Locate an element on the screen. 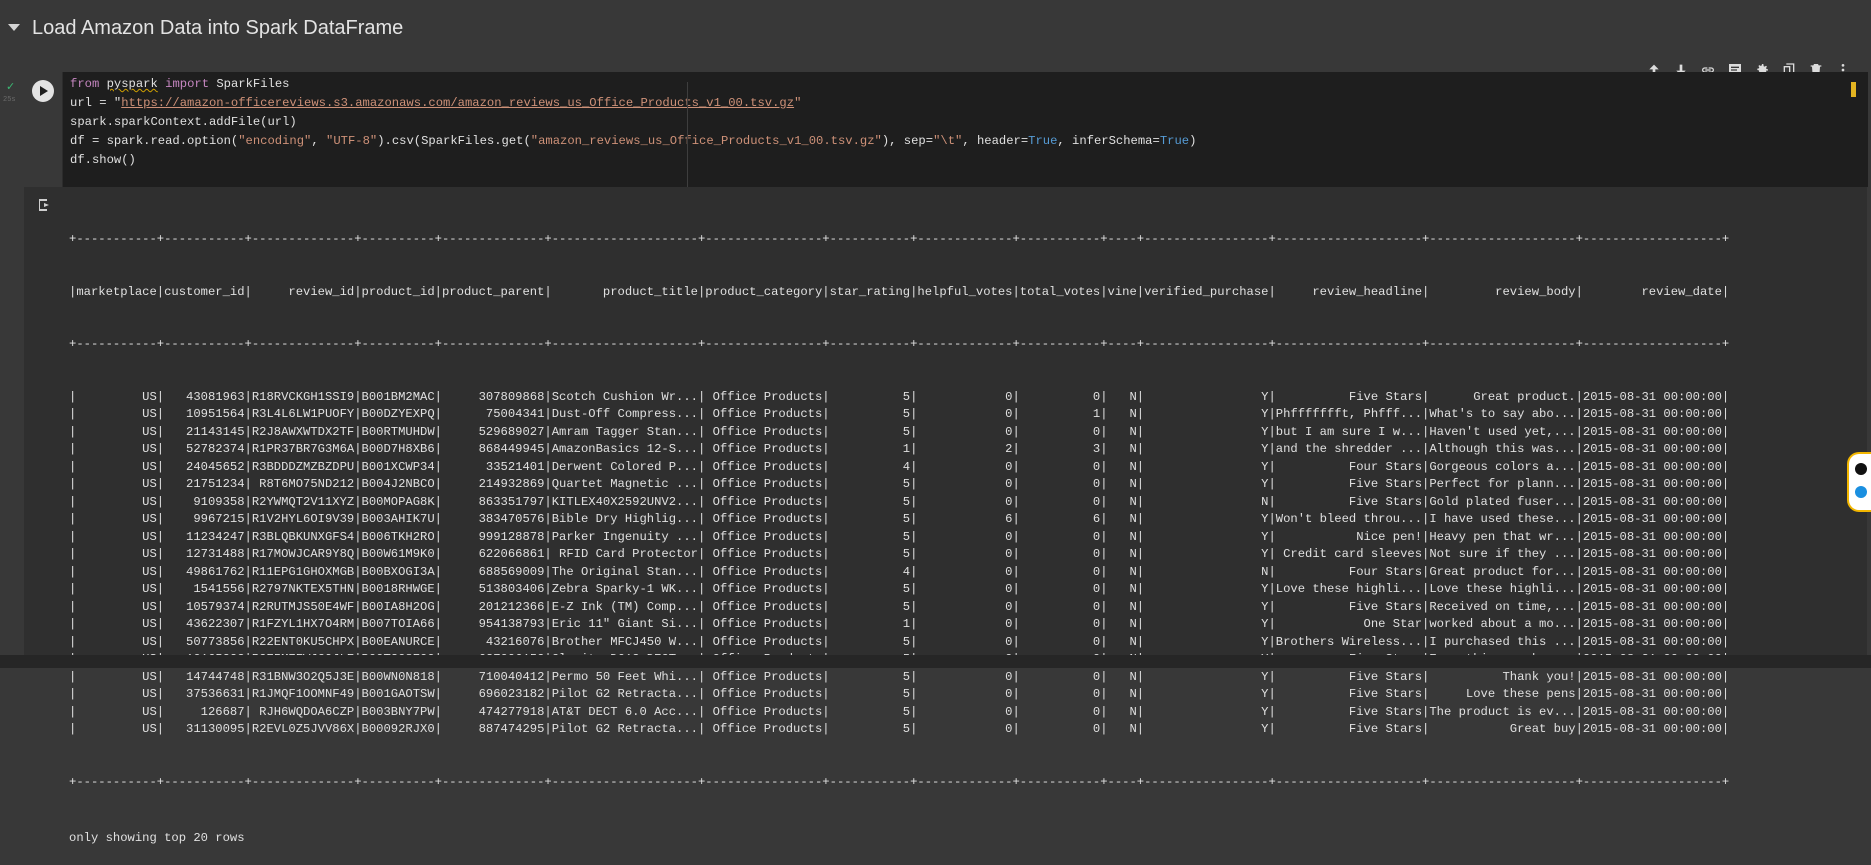 Image resolution: width=1871 pixels, height=865 pixels. collapse-caret-icon is located at coordinates (14, 27).